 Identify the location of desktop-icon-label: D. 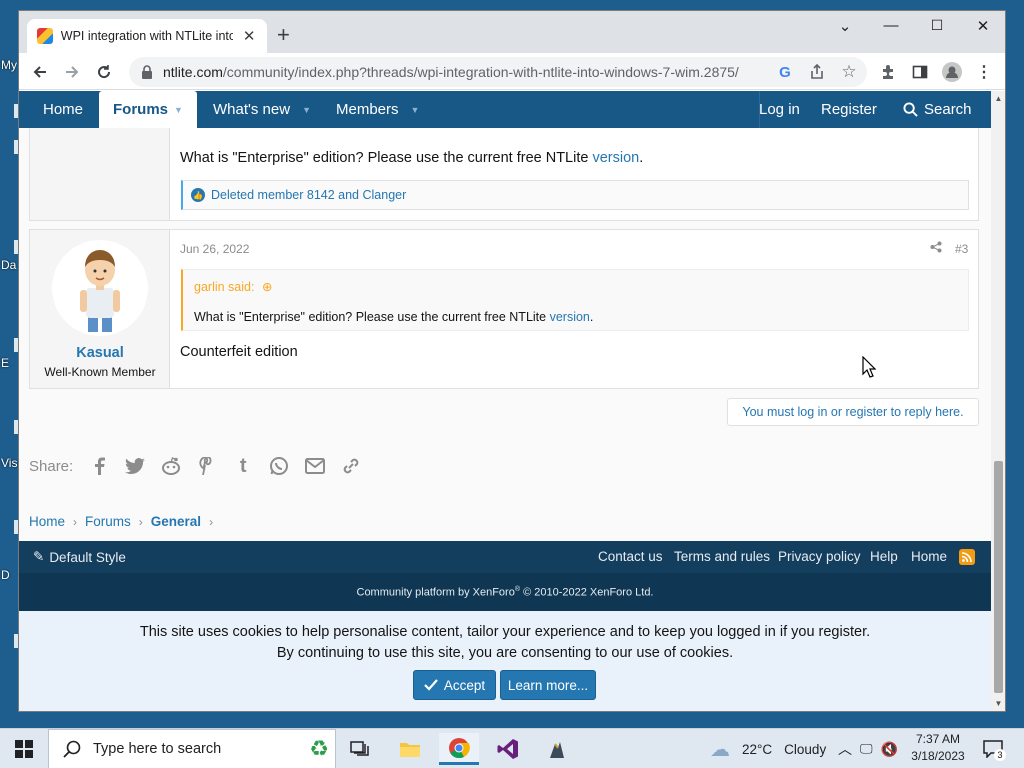
(5, 575).